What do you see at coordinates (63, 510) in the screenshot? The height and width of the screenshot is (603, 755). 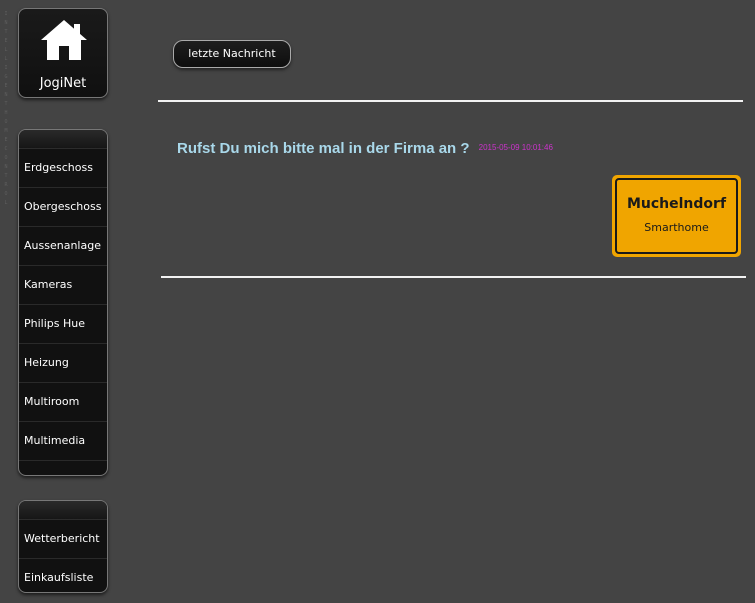 I see `extra-menu-header` at bounding box center [63, 510].